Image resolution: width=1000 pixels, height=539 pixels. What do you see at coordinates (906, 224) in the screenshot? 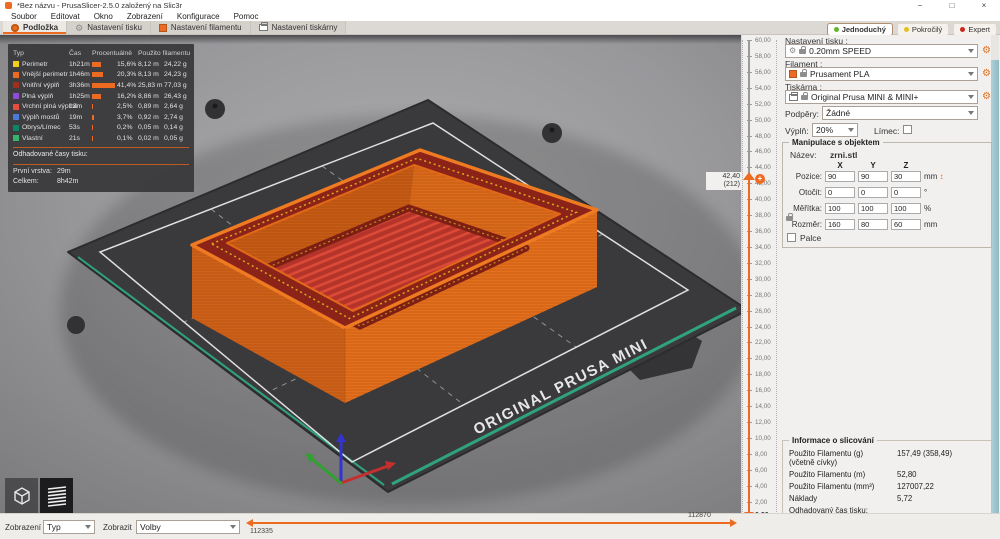
I see `size-z-input` at bounding box center [906, 224].